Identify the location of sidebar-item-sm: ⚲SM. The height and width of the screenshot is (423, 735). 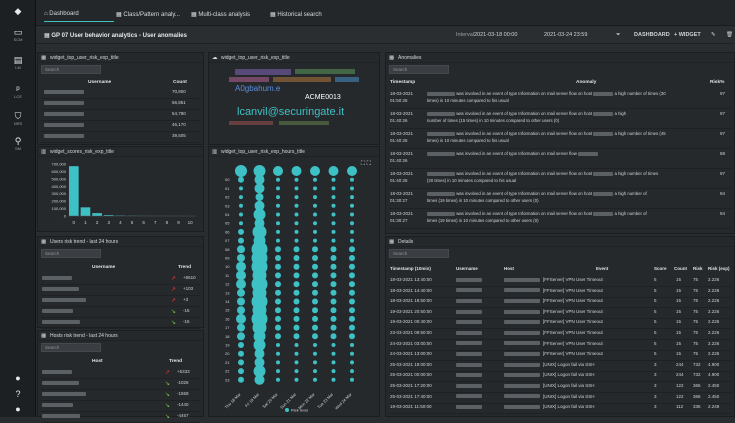
(18, 143).